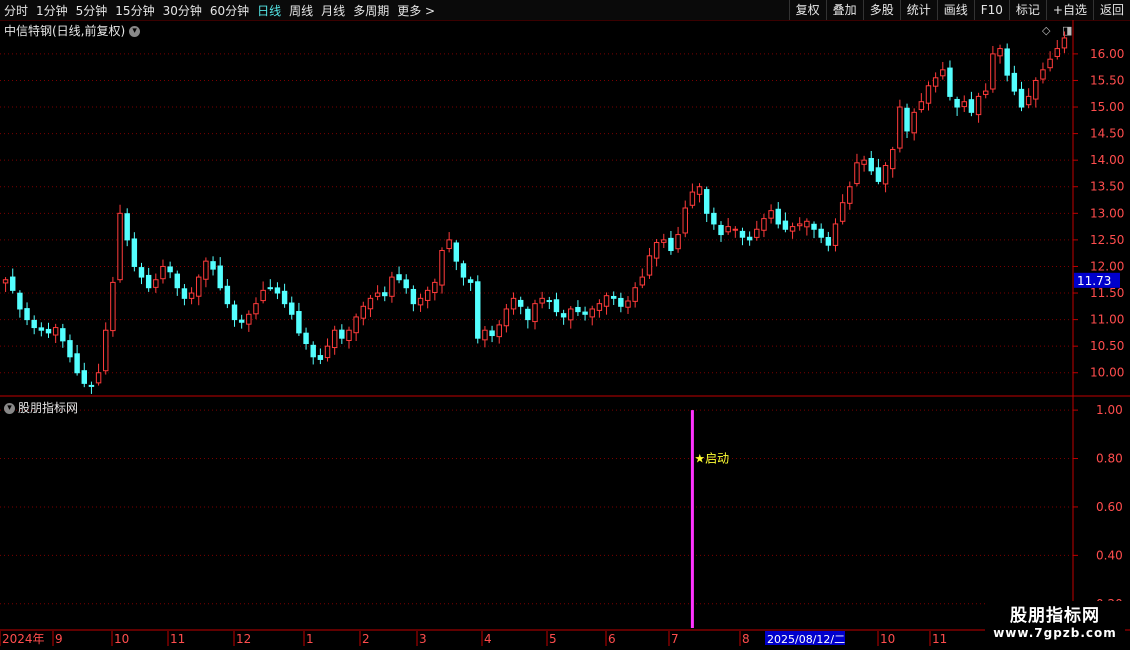 This screenshot has width=1130, height=650. I want to click on diamond-icon: ◇, so click(1046, 30).